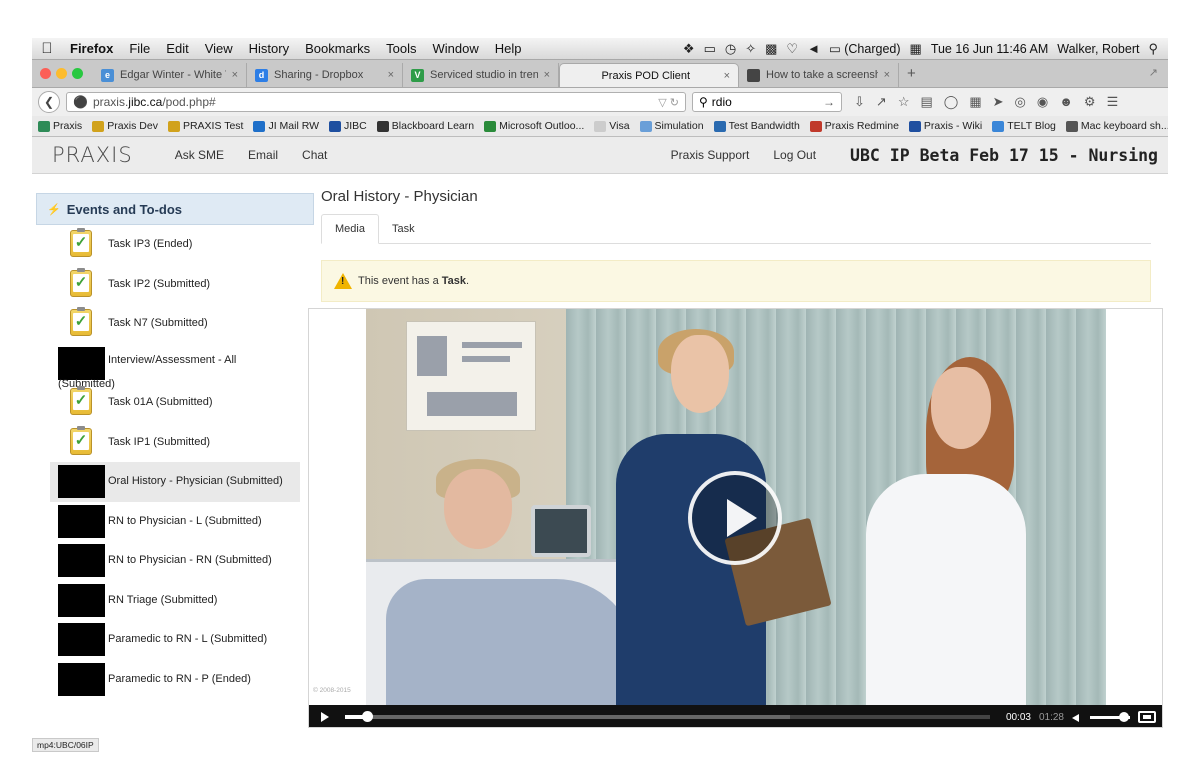  What do you see at coordinates (1124, 716) in the screenshot?
I see `volume-handle` at bounding box center [1124, 716].